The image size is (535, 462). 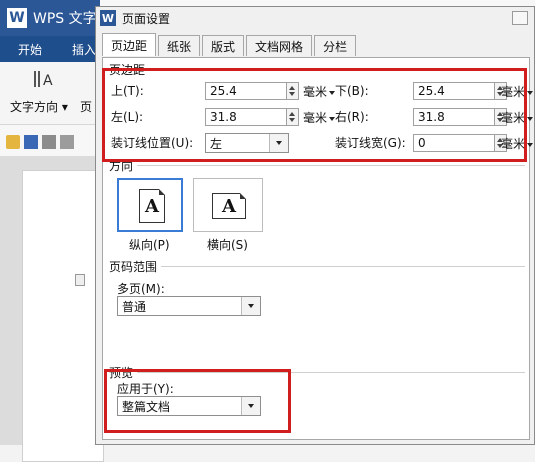 What do you see at coordinates (197, 401) in the screenshot?
I see `highlight-apply-to` at bounding box center [197, 401].